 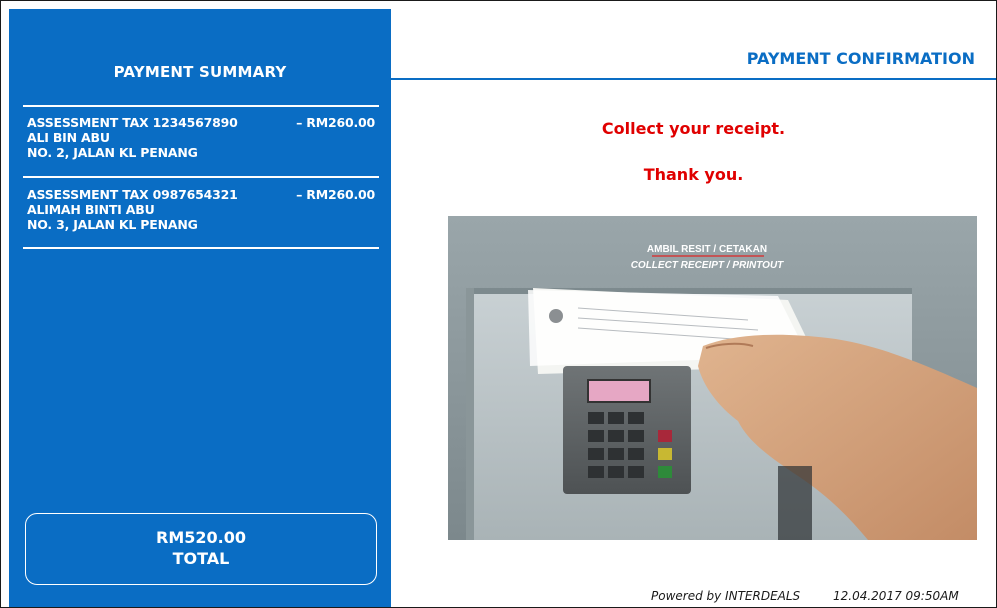 What do you see at coordinates (693, 128) in the screenshot?
I see `collect-receipt-message: Collect your receipt.` at bounding box center [693, 128].